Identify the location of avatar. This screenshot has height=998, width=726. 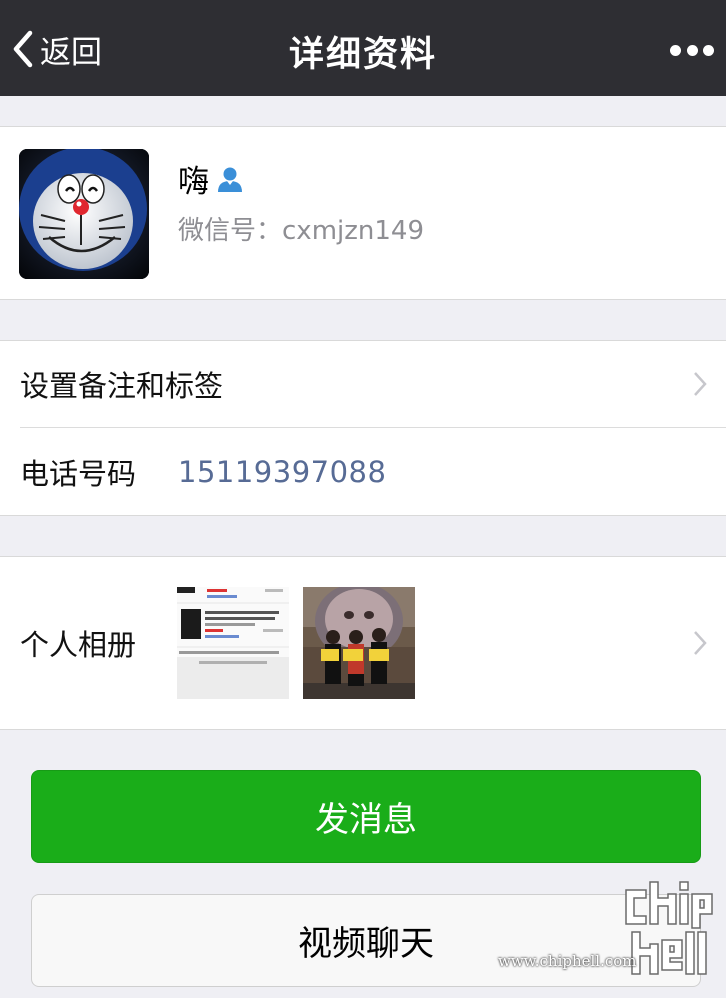
(84, 214).